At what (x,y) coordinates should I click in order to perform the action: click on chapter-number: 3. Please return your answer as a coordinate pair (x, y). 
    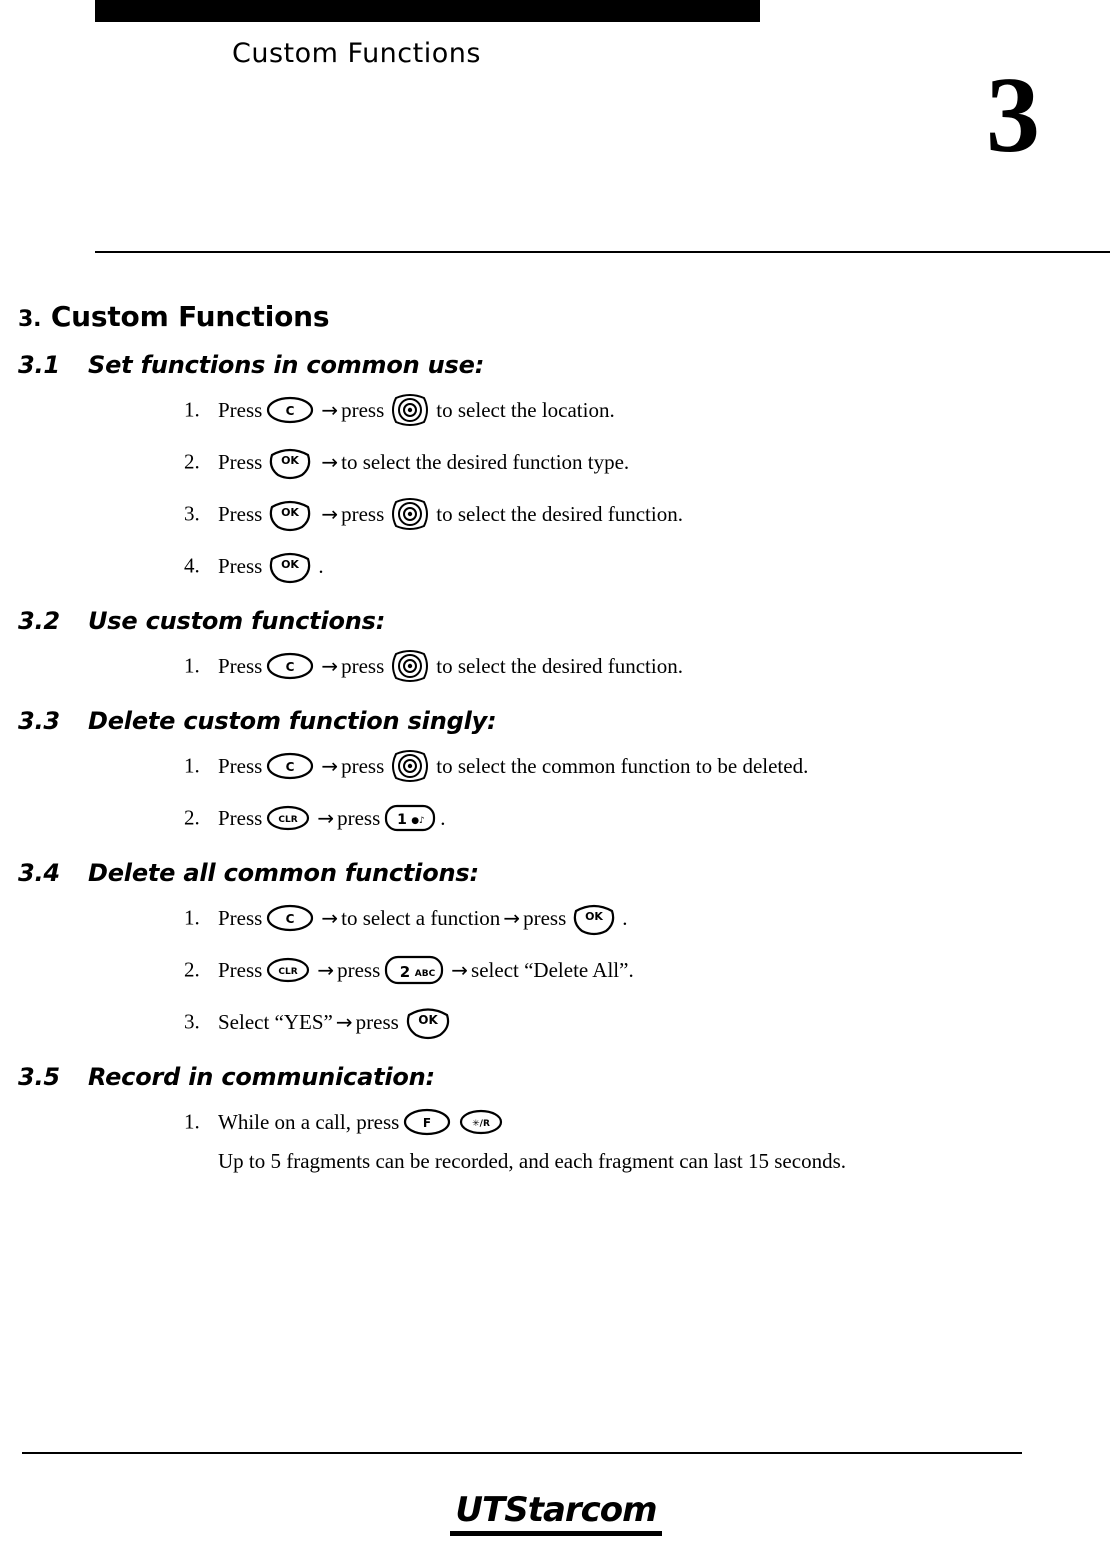
    Looking at the image, I should click on (1013, 115).